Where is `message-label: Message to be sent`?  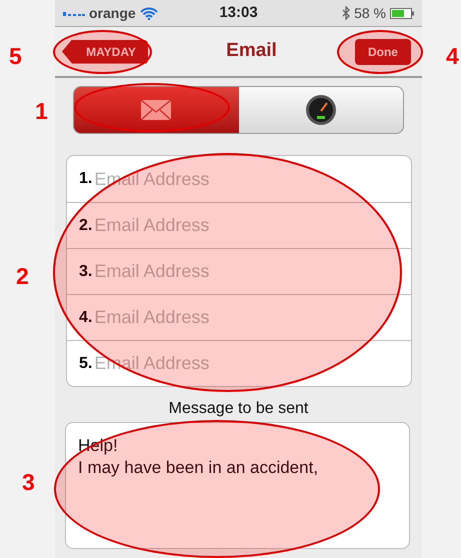 message-label: Message to be sent is located at coordinates (238, 409).